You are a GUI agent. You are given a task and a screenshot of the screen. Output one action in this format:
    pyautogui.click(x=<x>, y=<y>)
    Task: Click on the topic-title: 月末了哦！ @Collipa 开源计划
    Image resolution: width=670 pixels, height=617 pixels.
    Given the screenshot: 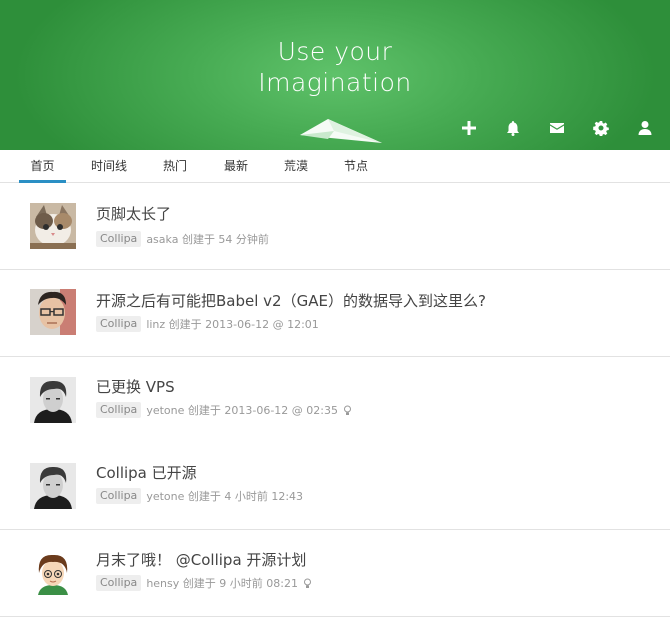 What is the action you would take?
    pyautogui.click(x=201, y=559)
    